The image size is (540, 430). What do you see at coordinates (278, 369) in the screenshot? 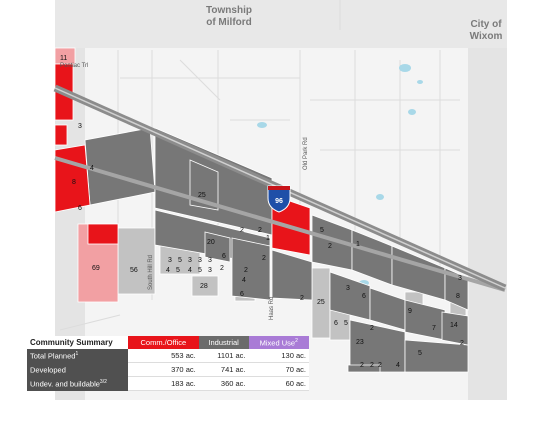
I see `value-cell: 70 ac.` at bounding box center [278, 369].